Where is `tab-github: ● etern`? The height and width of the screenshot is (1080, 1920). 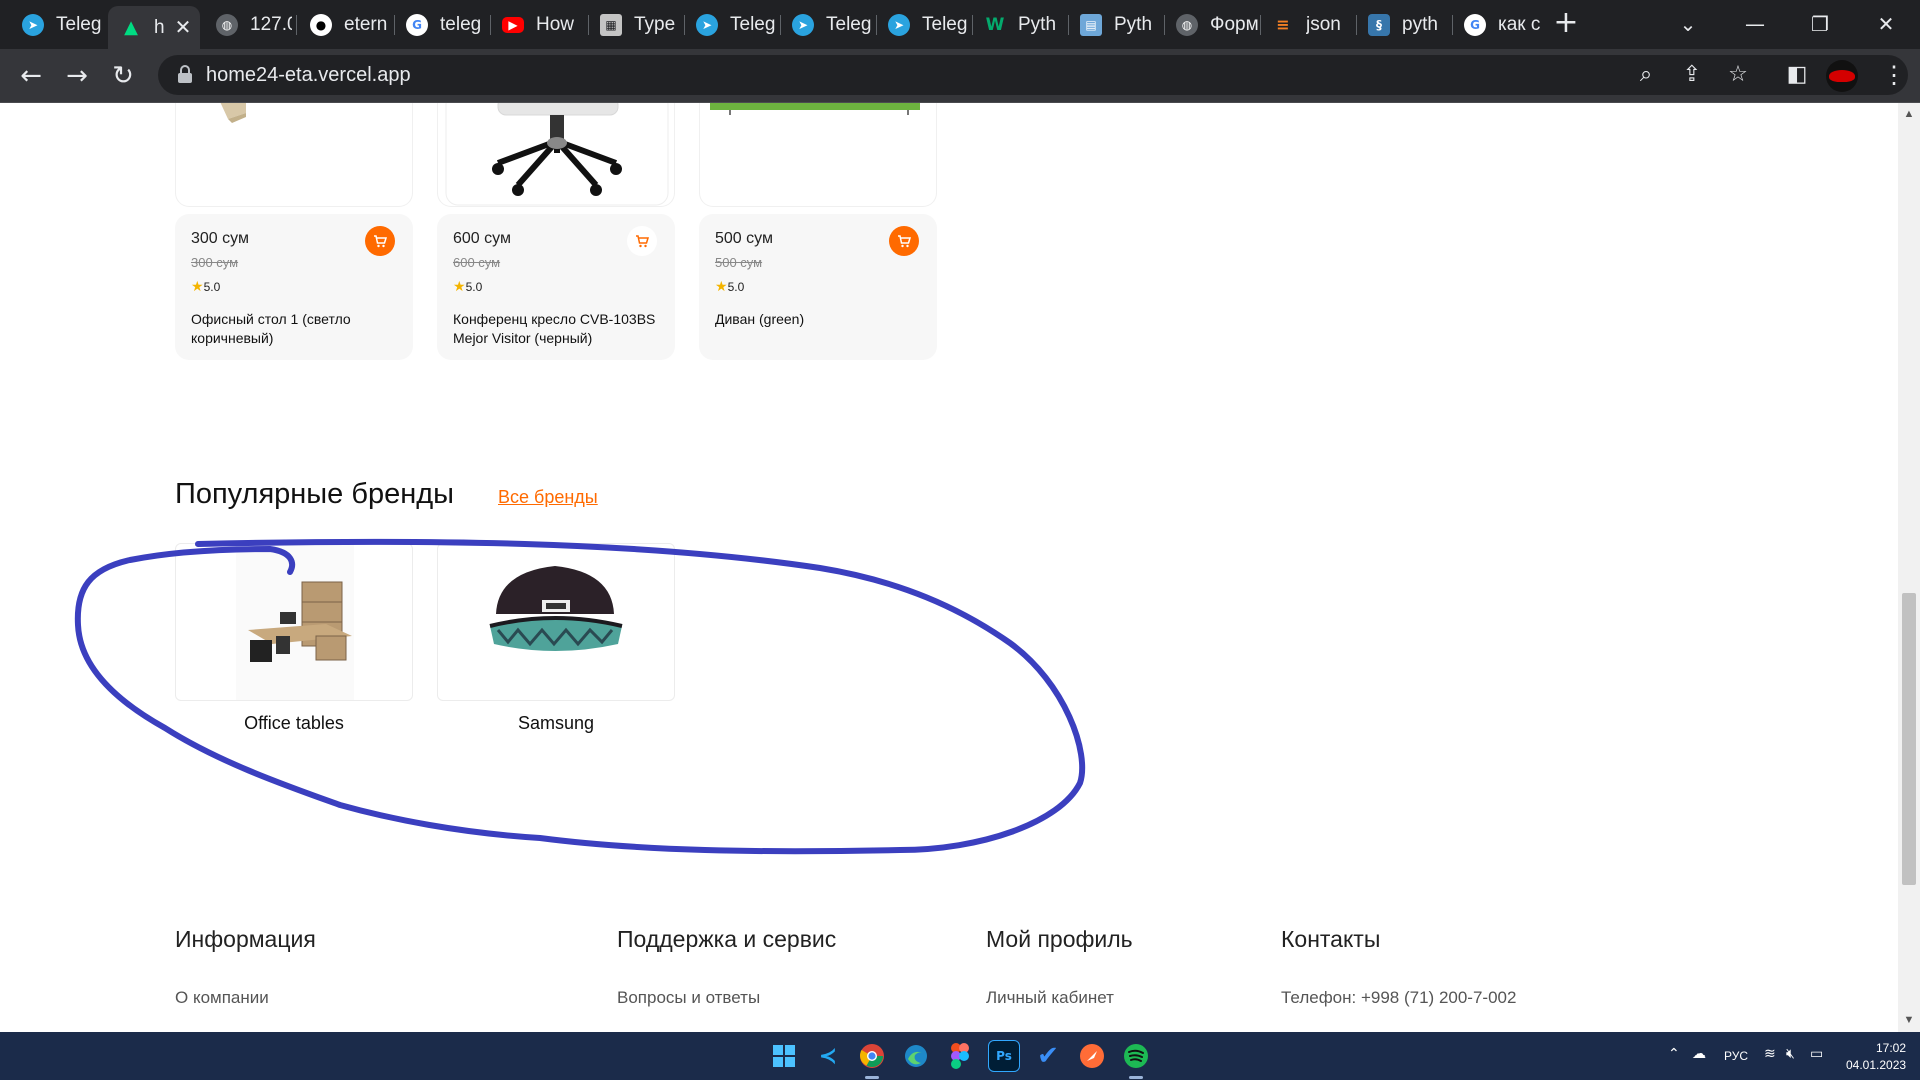
tab-github: ● etern is located at coordinates (344, 24).